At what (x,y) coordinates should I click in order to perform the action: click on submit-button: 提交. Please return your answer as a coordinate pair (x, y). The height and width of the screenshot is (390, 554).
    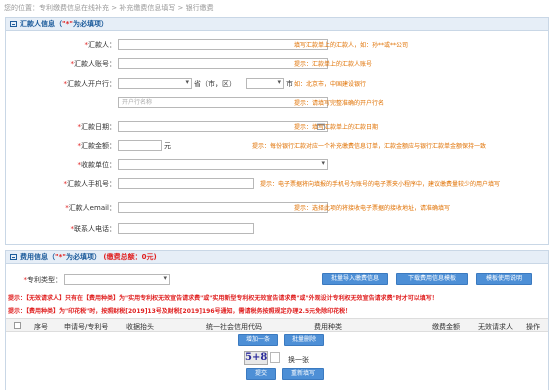
    Looking at the image, I should click on (261, 374).